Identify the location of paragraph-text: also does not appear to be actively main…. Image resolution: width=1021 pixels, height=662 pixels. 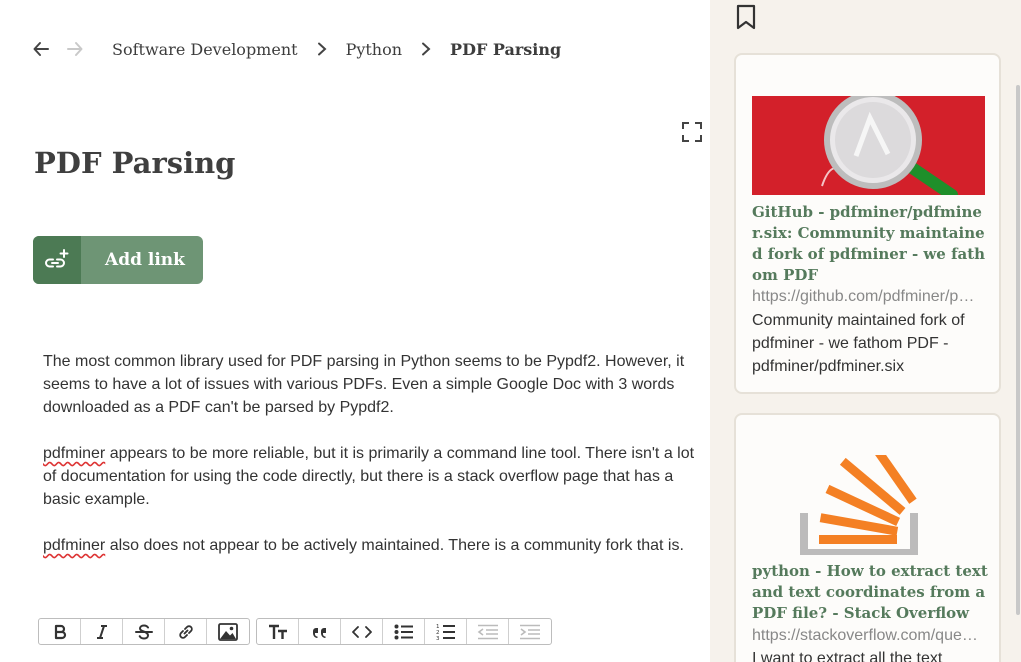
(394, 545).